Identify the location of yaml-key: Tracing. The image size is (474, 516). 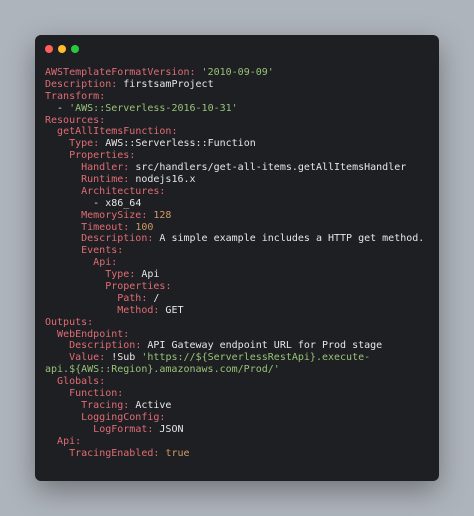
(102, 405).